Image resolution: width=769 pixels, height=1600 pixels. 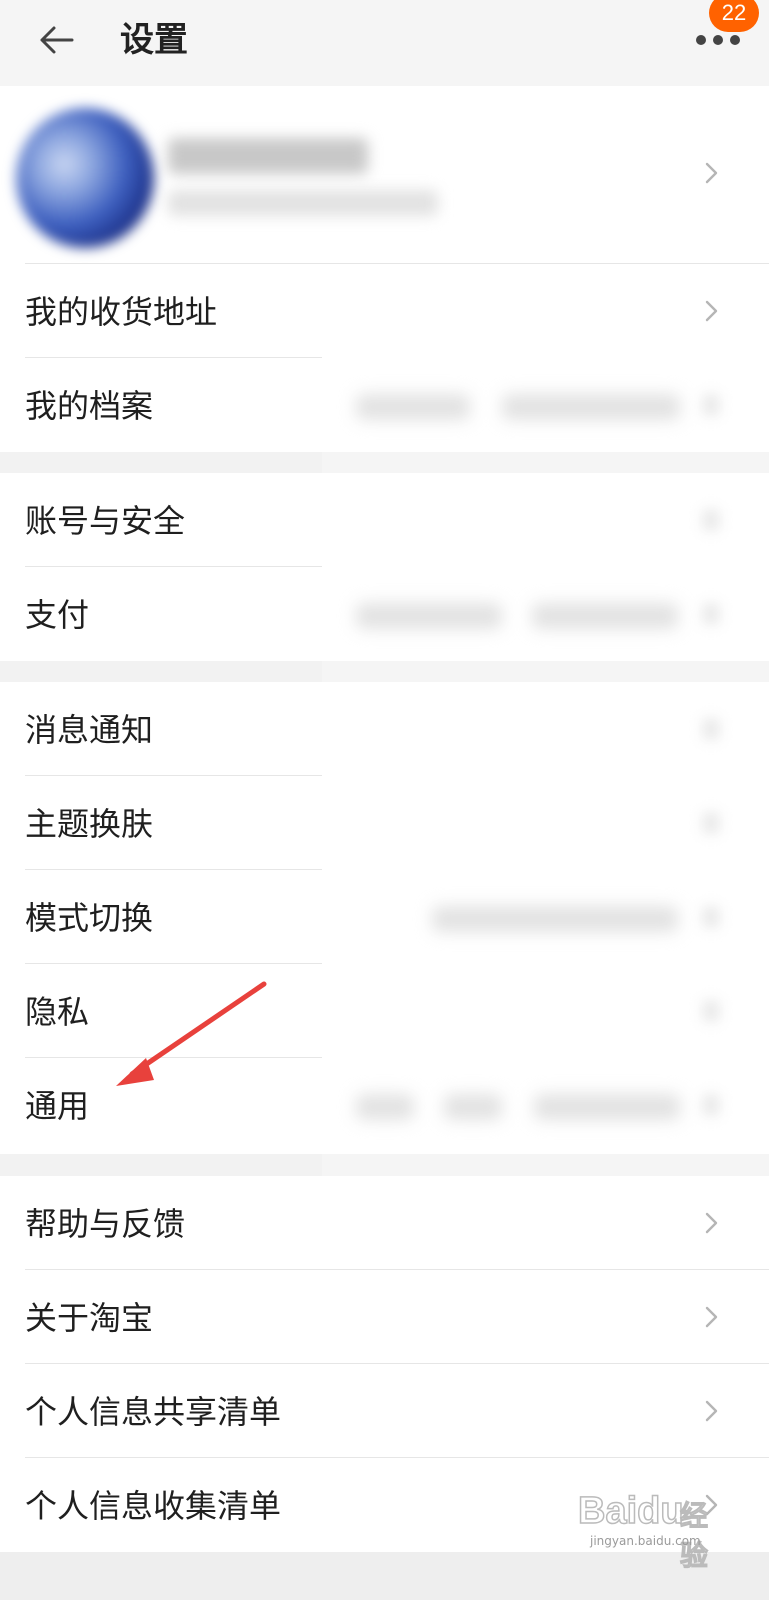 What do you see at coordinates (384, 1223) in the screenshot?
I see `row-help-feedback: 帮助与反馈` at bounding box center [384, 1223].